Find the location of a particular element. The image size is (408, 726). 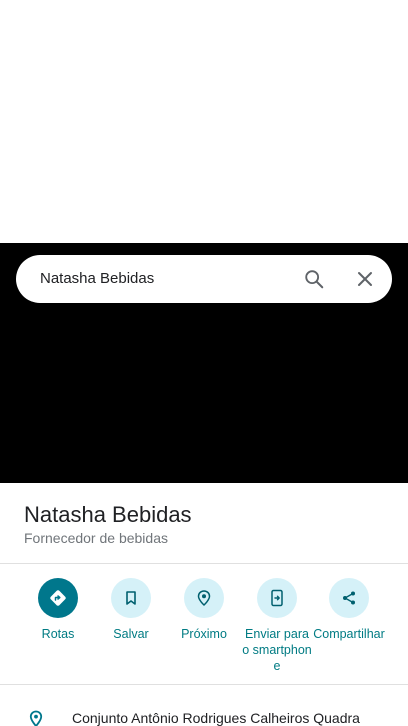

directions-icon is located at coordinates (58, 598).